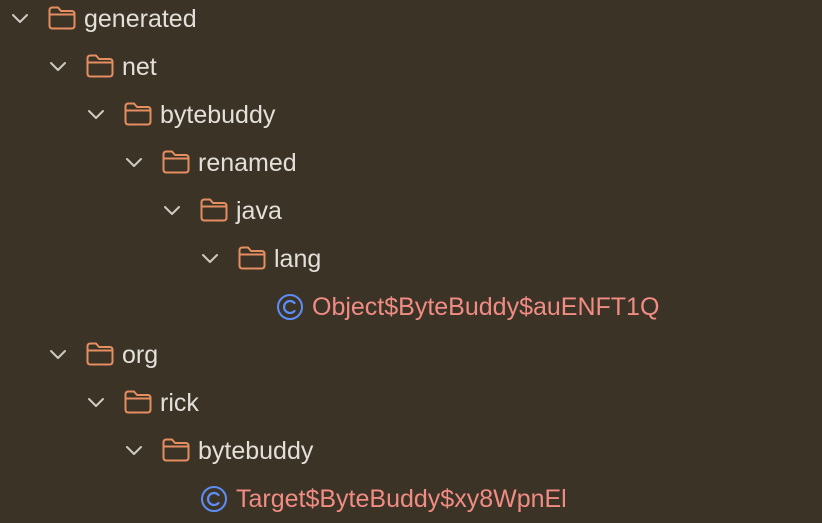 This screenshot has width=822, height=523. What do you see at coordinates (411, 211) in the screenshot?
I see `tree-item-java: java` at bounding box center [411, 211].